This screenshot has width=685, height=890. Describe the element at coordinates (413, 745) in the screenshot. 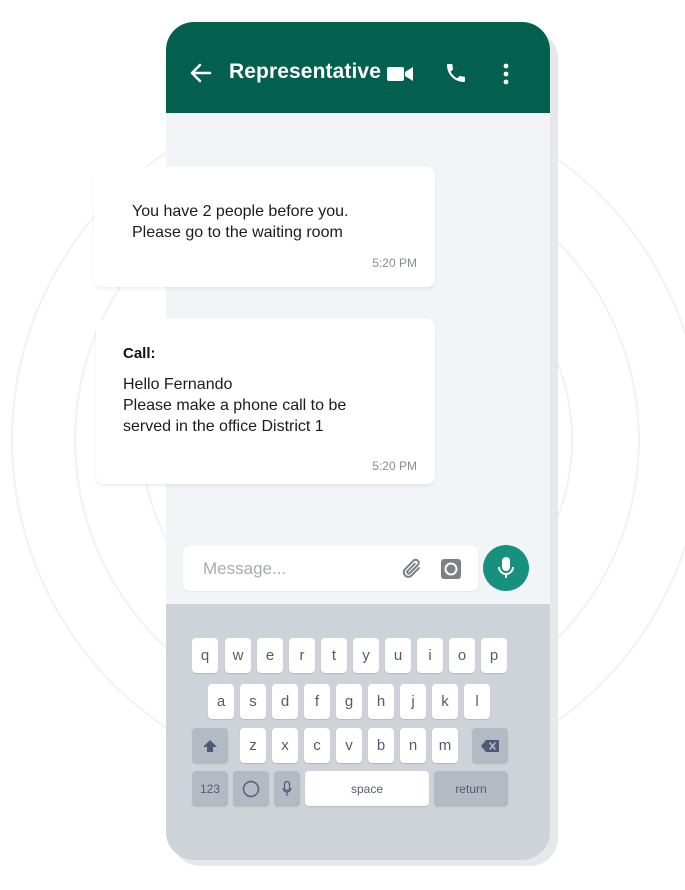

I see `key: n` at that location.